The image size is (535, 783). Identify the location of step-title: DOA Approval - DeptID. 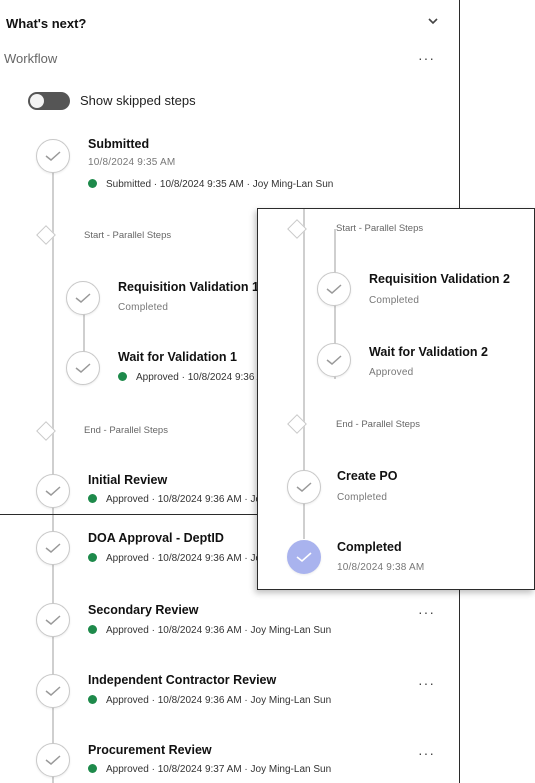
(156, 538).